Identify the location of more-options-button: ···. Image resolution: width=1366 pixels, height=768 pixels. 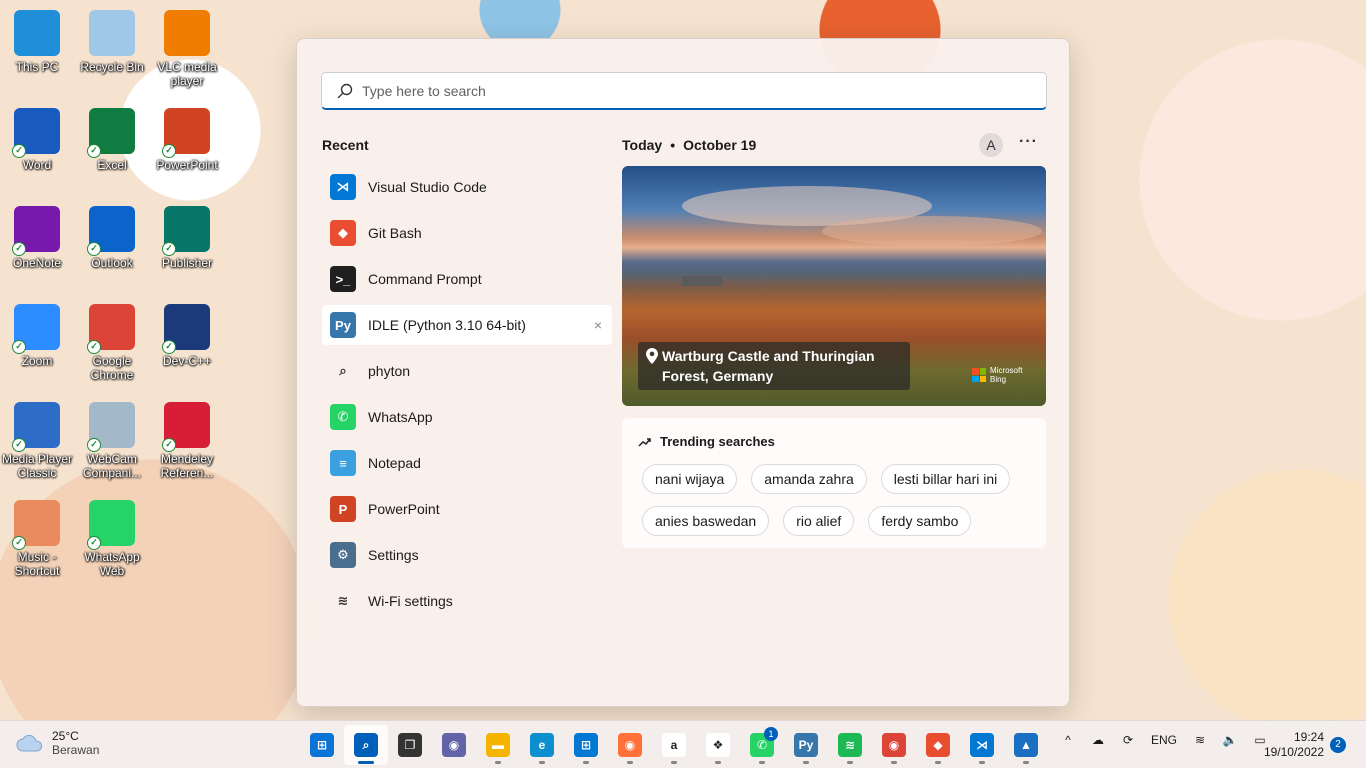
(1028, 142).